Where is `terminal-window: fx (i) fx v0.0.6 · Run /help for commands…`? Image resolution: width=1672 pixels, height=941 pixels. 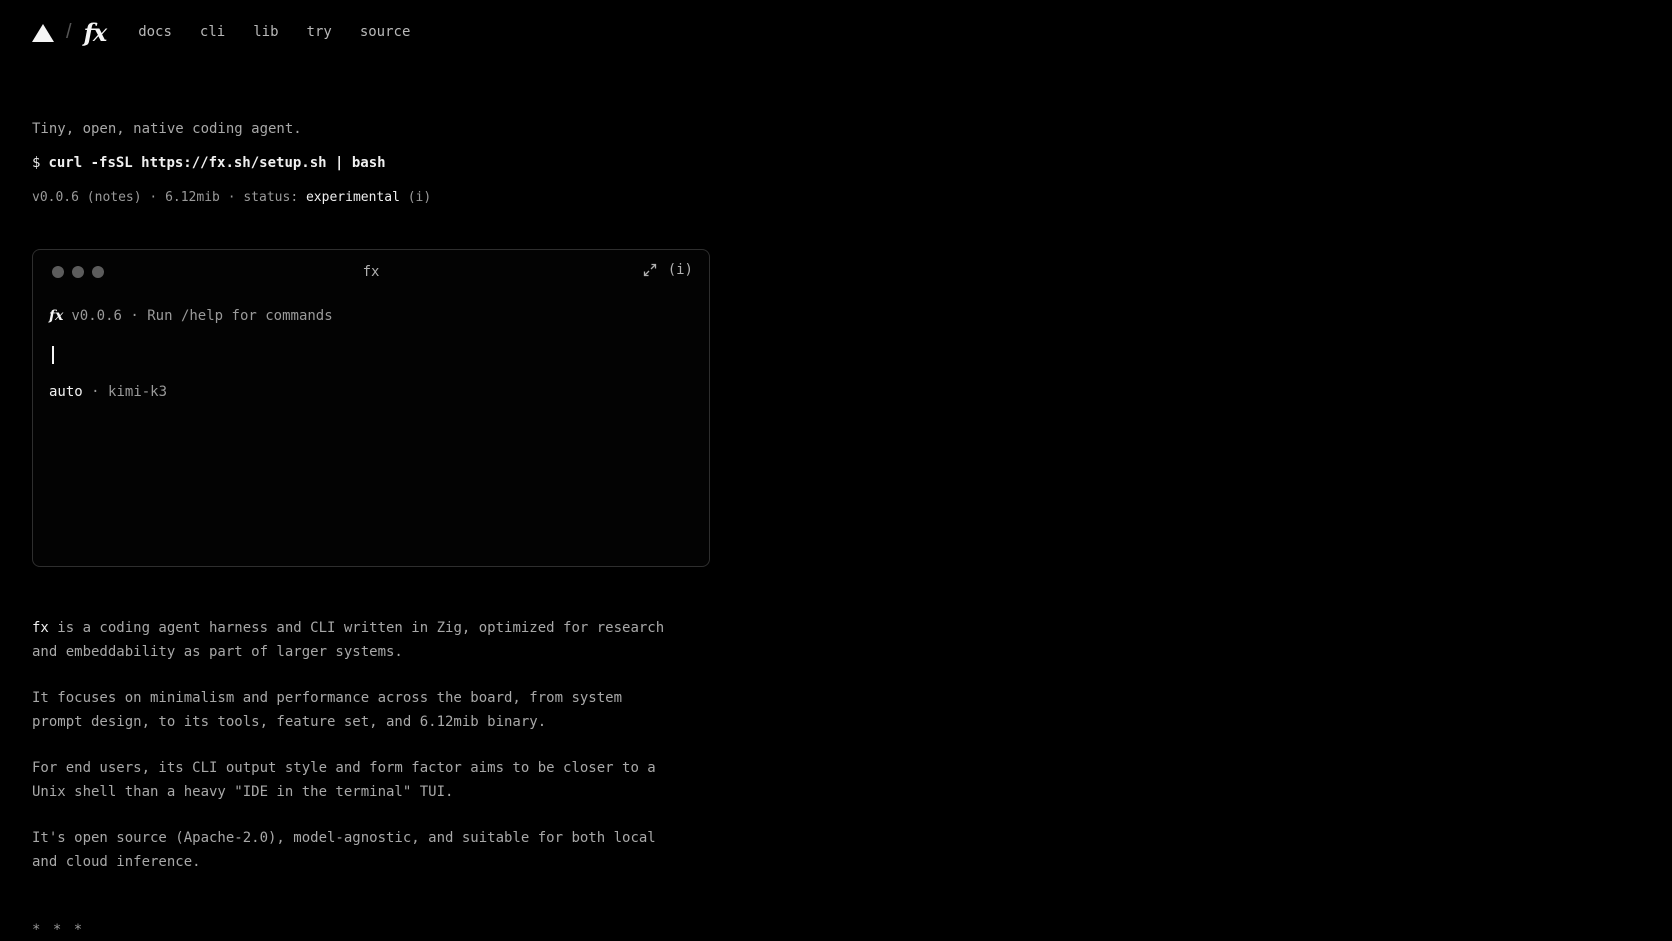 terminal-window: fx (i) fx v0.0.6 · Run /help for commands… is located at coordinates (371, 408).